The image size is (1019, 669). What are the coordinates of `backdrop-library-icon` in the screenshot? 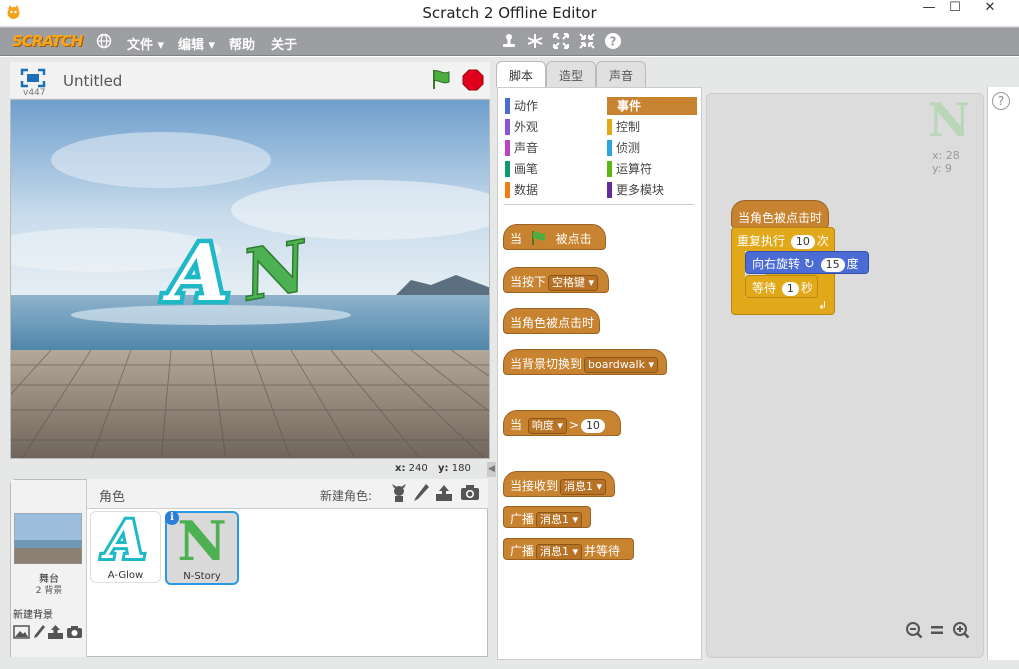 It's located at (21, 632).